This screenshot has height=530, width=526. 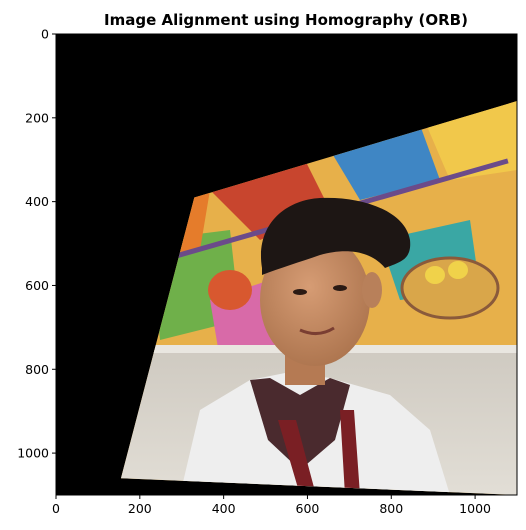 I want to click on y-tick-label: 600, so click(x=37, y=285).